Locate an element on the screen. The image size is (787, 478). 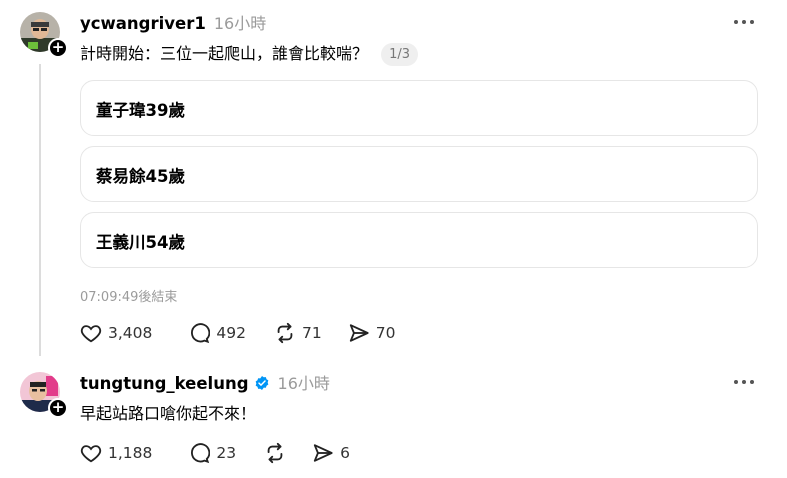
share-count: 6 is located at coordinates (345, 453).